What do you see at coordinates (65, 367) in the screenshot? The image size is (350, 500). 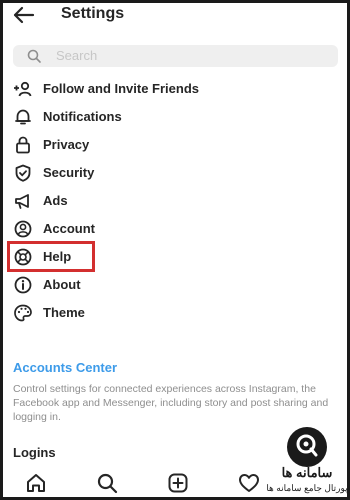 I see `accounts-center-link: Accounts Center` at bounding box center [65, 367].